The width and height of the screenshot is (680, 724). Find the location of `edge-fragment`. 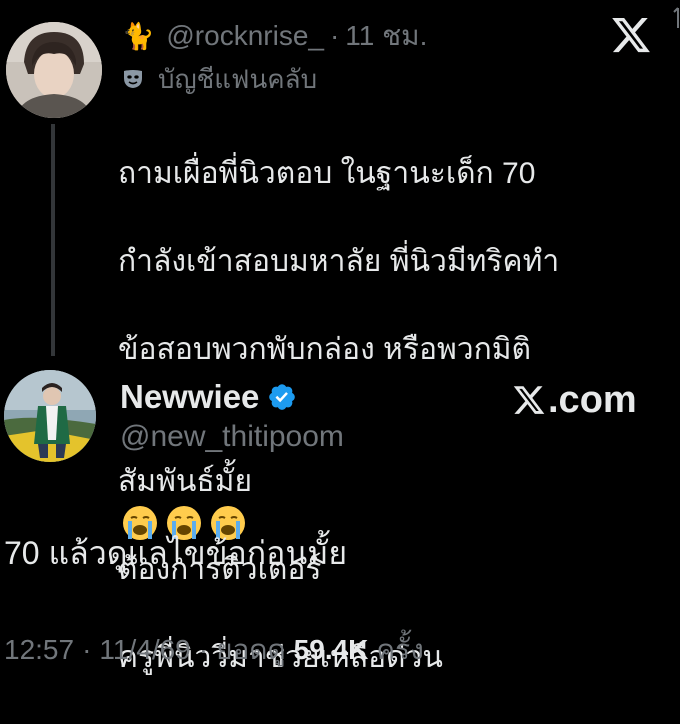

edge-fragment is located at coordinates (674, 19).